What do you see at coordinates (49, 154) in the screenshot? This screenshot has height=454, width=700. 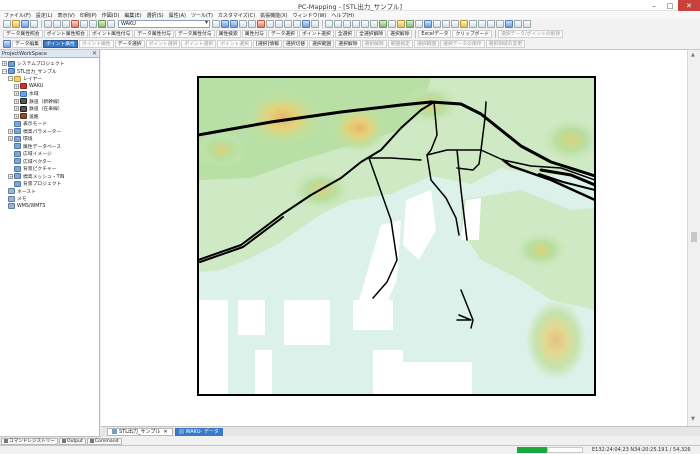 I see `tree-item: 広域イメージ` at bounding box center [49, 154].